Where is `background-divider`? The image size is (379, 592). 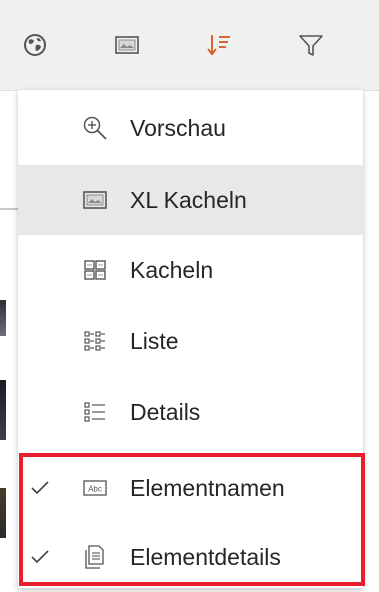 background-divider is located at coordinates (10, 209).